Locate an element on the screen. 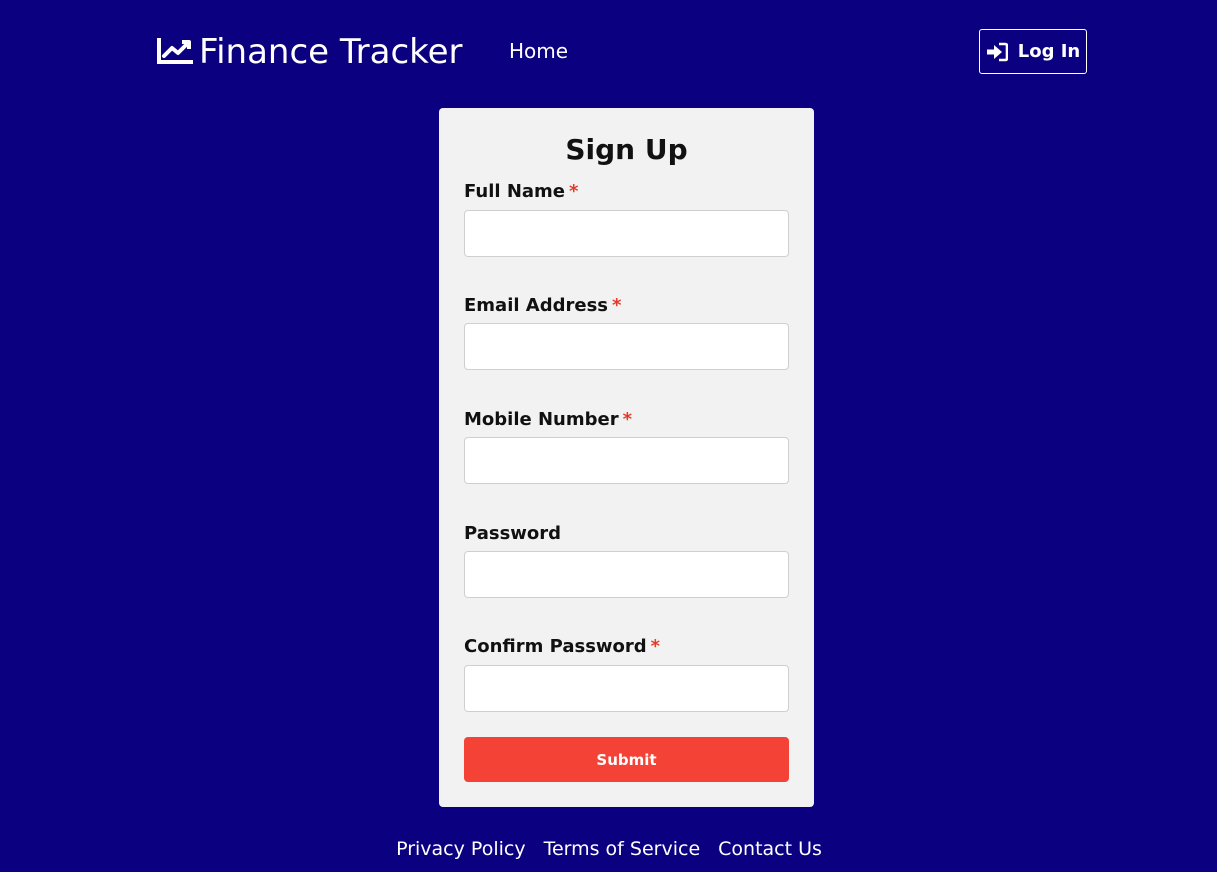 This screenshot has height=872, width=1217. confirm-password-label: Confirm Password * is located at coordinates (562, 646).